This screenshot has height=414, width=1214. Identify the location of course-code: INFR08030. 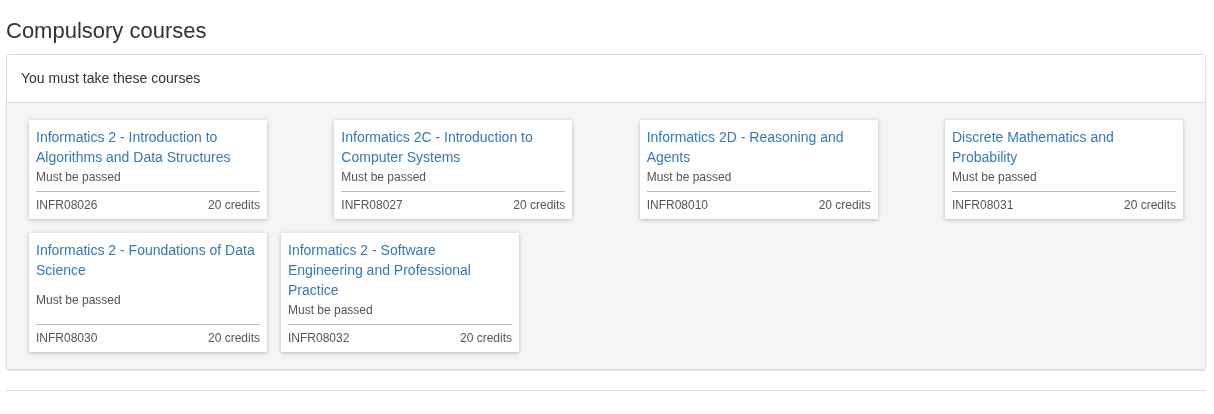
(67, 338).